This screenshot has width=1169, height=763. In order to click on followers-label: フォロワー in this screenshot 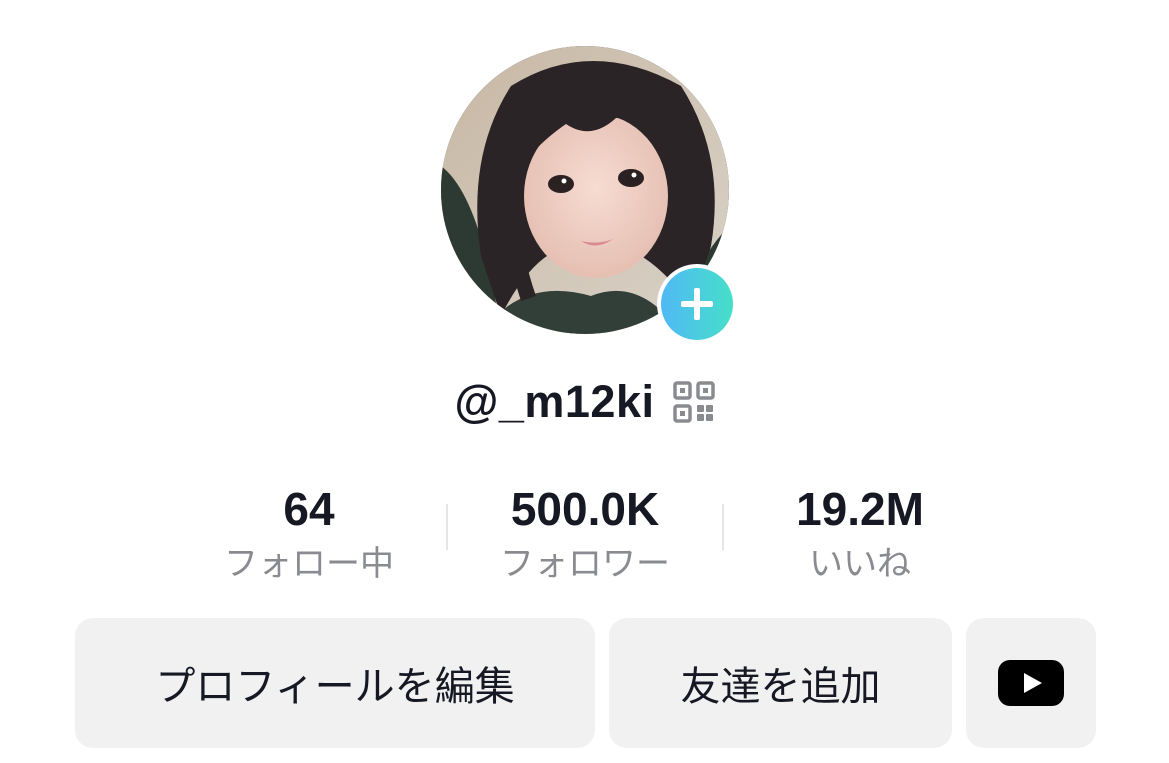, I will do `click(585, 564)`.